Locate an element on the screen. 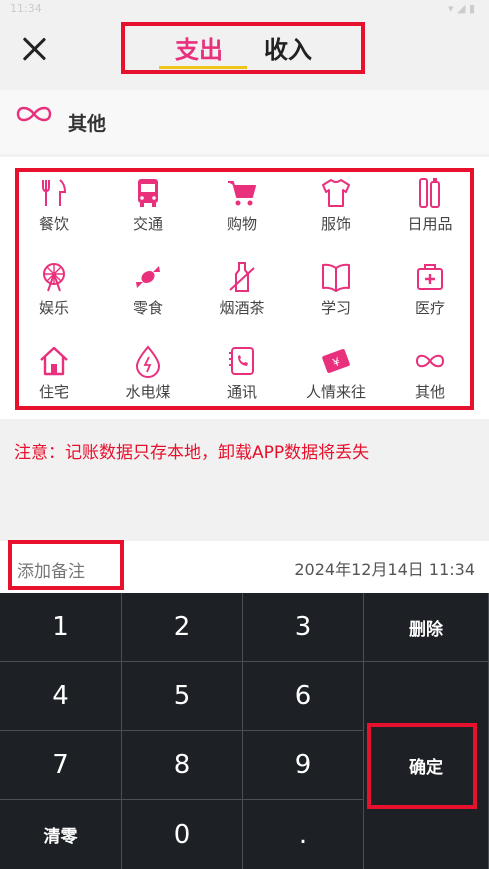  category-item-tobacco-alcohol-tea: 烟酒茶 is located at coordinates (242, 300).